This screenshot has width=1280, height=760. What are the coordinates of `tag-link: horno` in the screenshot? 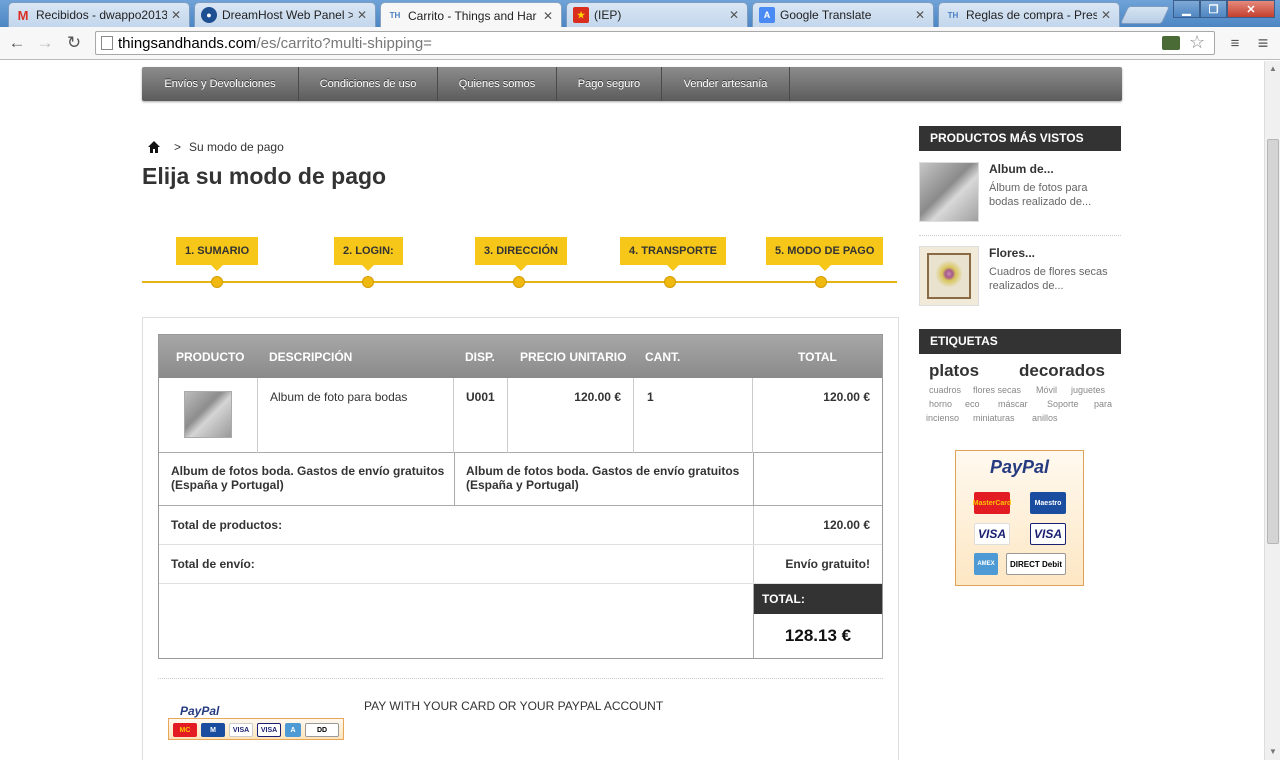 It's located at (940, 404).